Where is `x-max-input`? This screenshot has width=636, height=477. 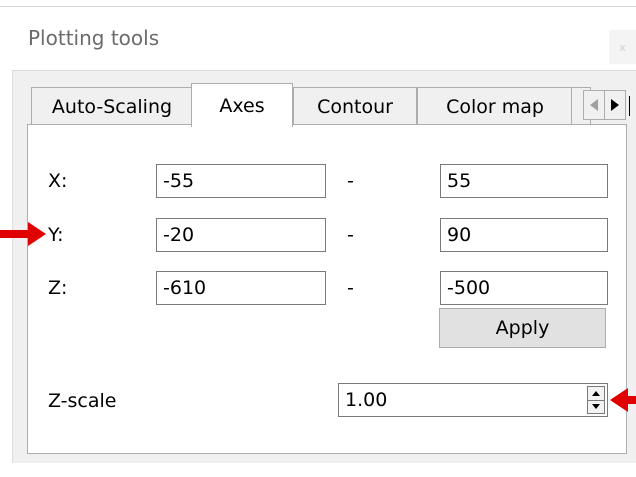
x-max-input is located at coordinates (524, 181).